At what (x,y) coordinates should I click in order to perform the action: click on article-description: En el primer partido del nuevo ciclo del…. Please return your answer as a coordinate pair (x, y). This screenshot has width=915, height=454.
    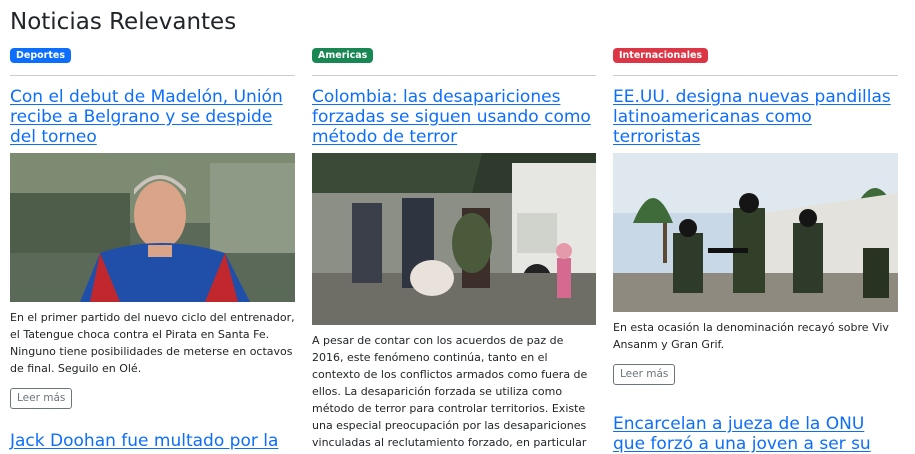
    Looking at the image, I should click on (152, 343).